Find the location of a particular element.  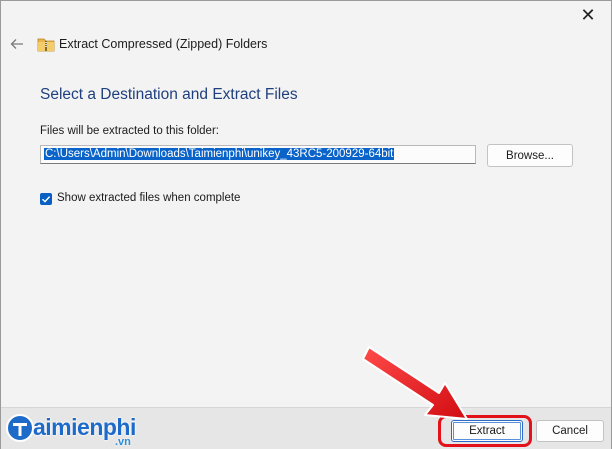

destination-label: Files will be extracted to this folder: is located at coordinates (129, 131).